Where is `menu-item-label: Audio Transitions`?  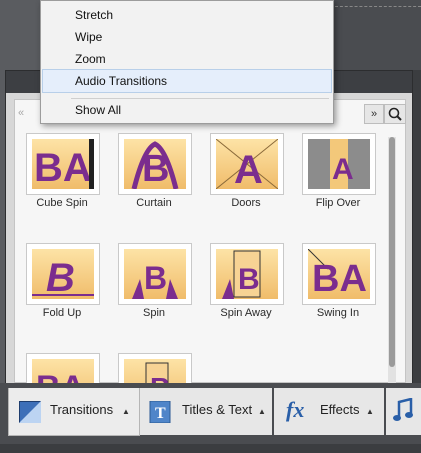 menu-item-label: Audio Transitions is located at coordinates (121, 81).